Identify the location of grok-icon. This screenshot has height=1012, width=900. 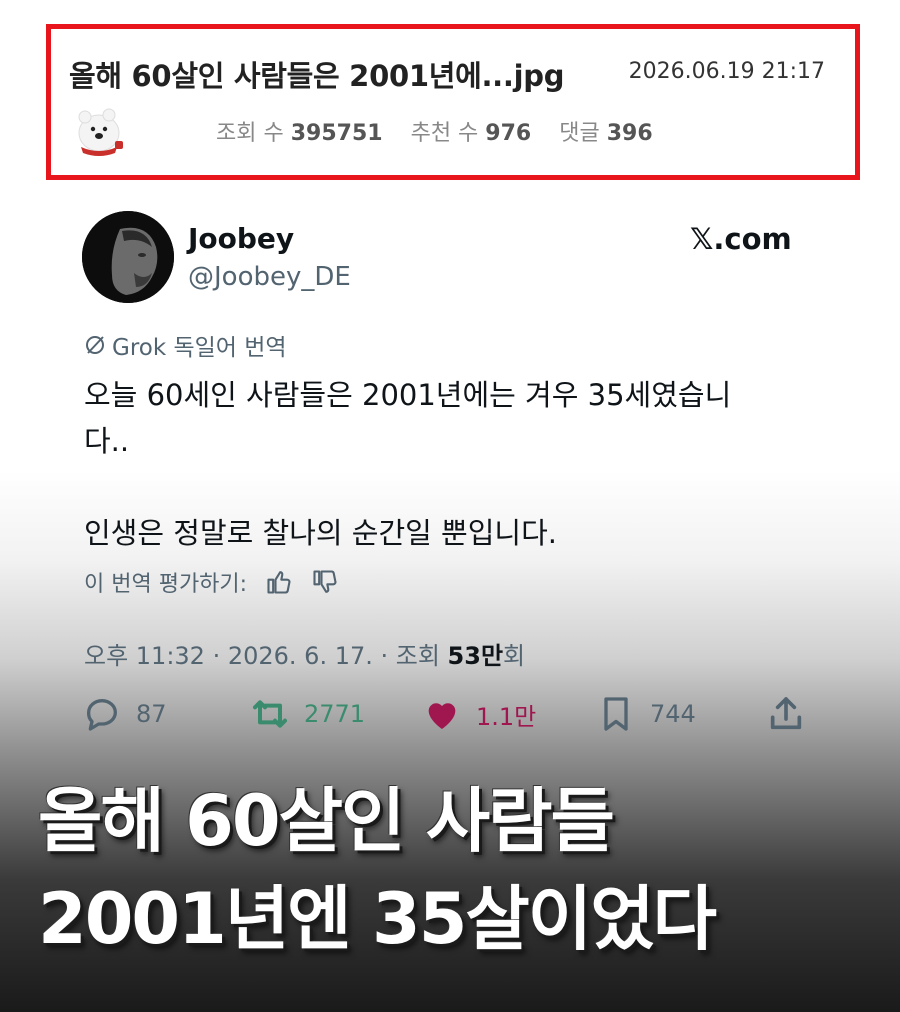
(95, 345).